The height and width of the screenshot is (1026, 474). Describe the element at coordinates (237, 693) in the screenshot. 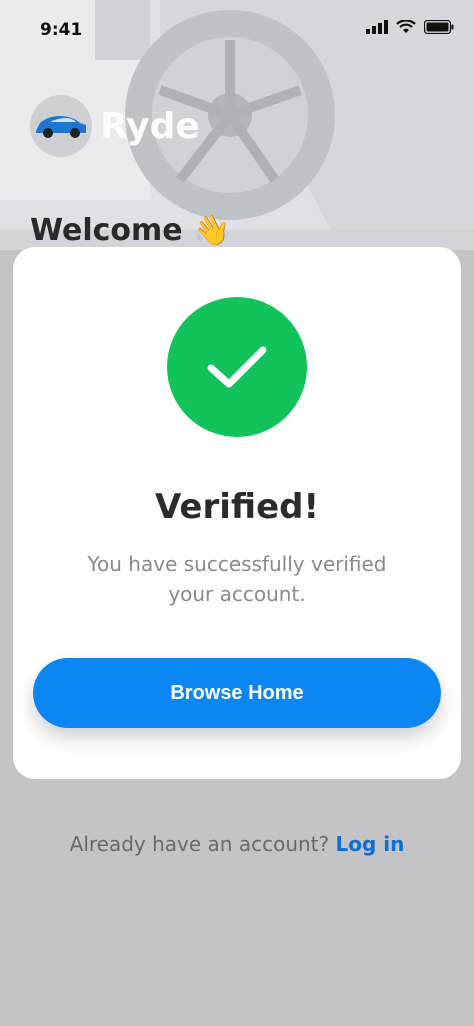

I see `browse-home-button: Browse Home` at that location.